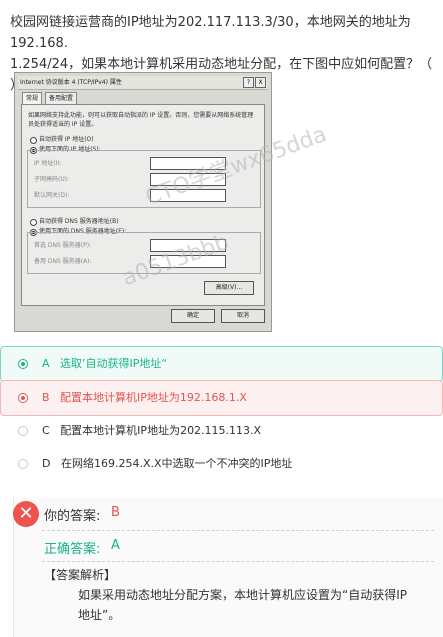 This screenshot has height=637, width=443. Describe the element at coordinates (114, 363) in the screenshot. I see `option-a-label: 选取’自动获得IP地址“` at that location.